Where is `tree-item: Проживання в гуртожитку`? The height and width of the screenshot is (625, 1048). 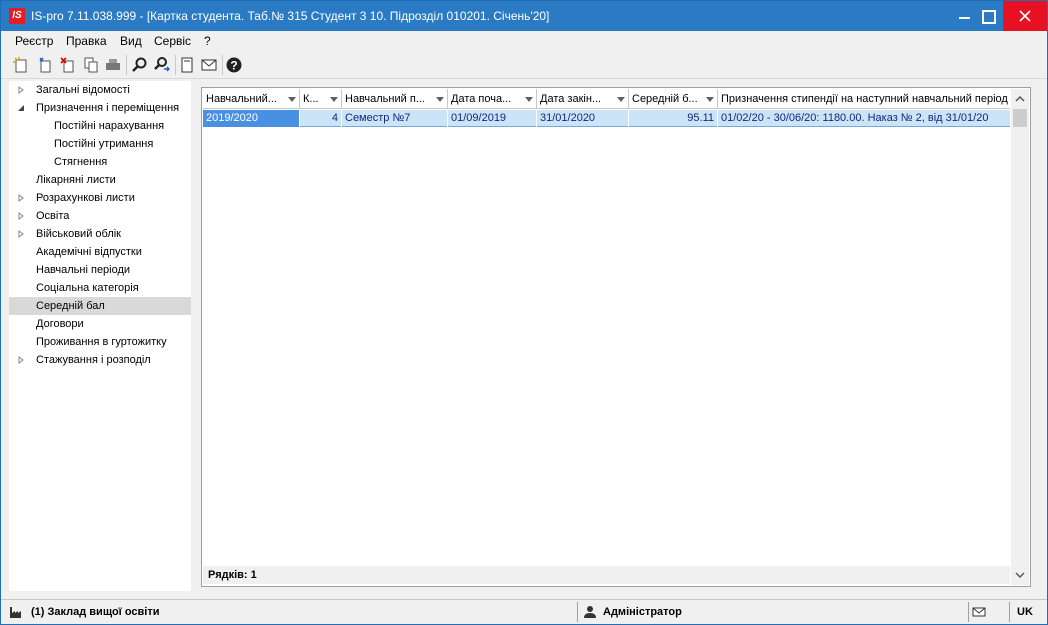 tree-item: Проживання в гуртожитку is located at coordinates (100, 342).